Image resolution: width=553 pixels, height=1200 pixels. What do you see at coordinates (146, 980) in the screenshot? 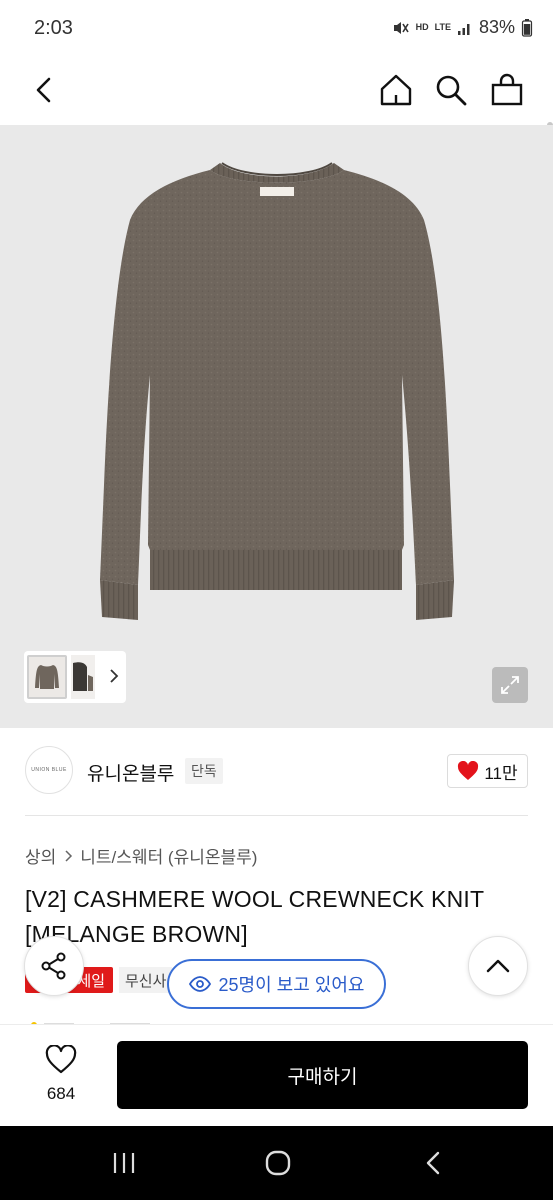
I see `store-badge: 무신사` at bounding box center [146, 980].